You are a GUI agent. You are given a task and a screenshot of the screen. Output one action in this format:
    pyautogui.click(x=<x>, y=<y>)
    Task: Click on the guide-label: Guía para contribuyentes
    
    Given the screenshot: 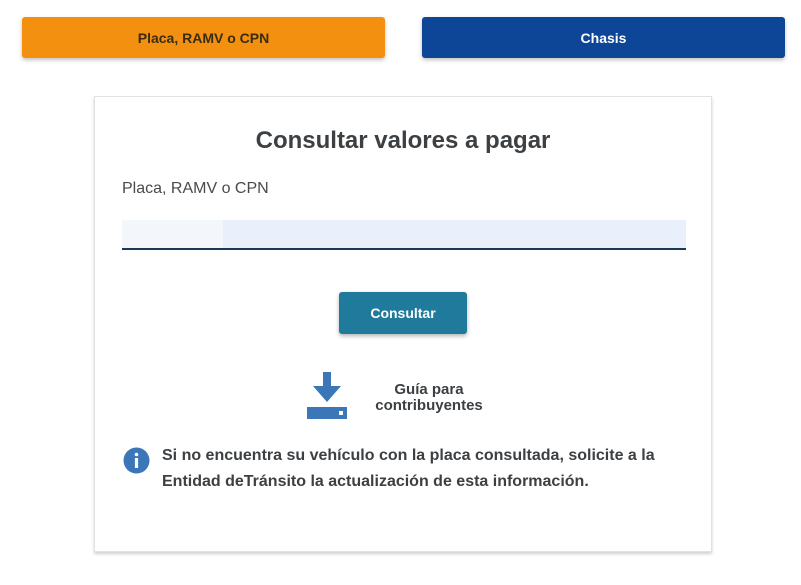 What is the action you would take?
    pyautogui.click(x=429, y=398)
    